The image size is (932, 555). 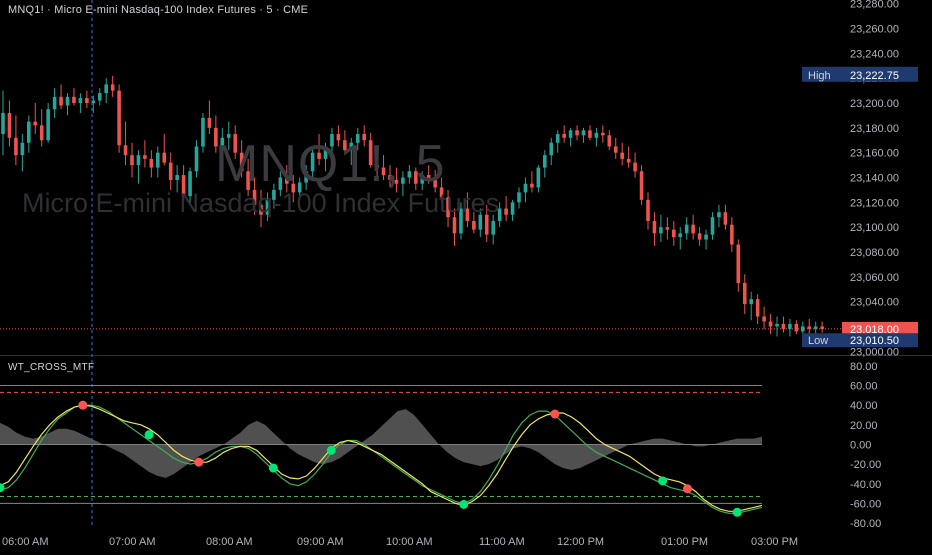 What do you see at coordinates (864, 367) in the screenshot?
I see `oscillator-axis-tick: 80.00` at bounding box center [864, 367].